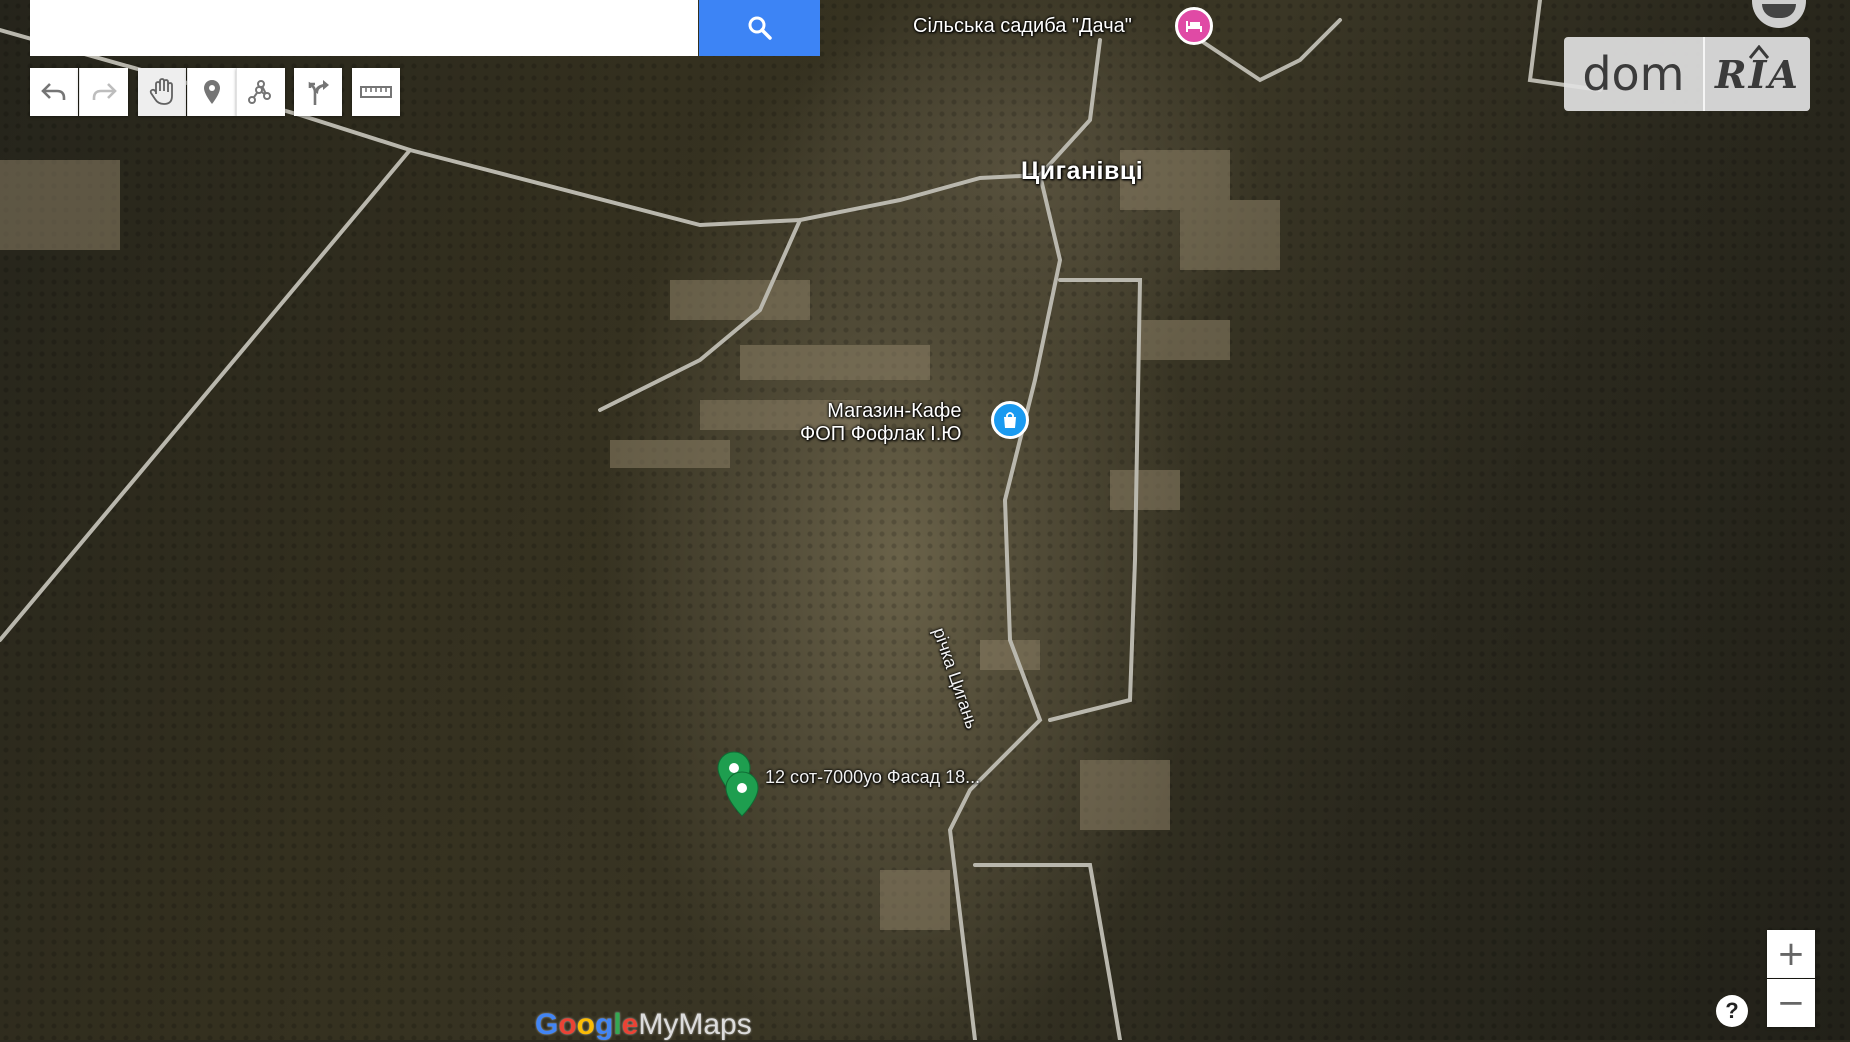  Describe the element at coordinates (894, 411) in the screenshot. I see `poi-label-shop-line1: Магазин-Кафе` at that location.